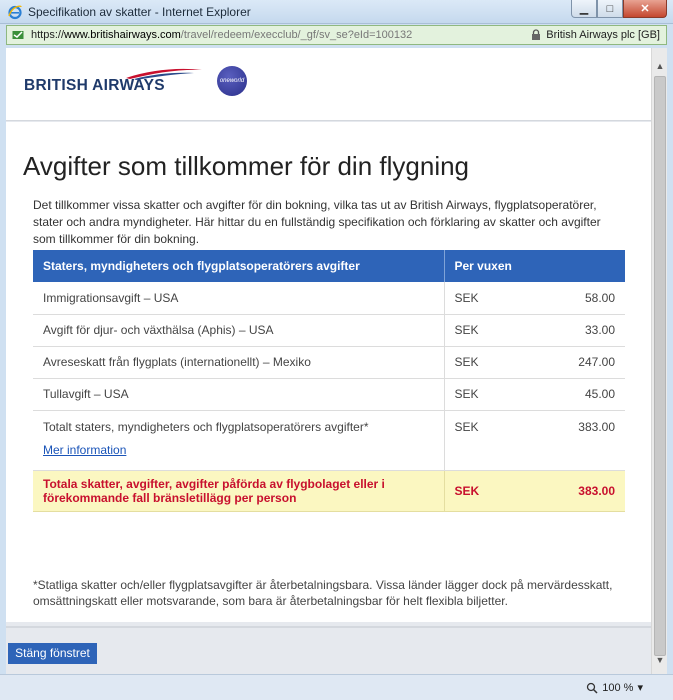 This screenshot has height=700, width=673. What do you see at coordinates (328, 84) in the screenshot?
I see `site-header: BRITISH AIRWAYS oneworld` at bounding box center [328, 84].